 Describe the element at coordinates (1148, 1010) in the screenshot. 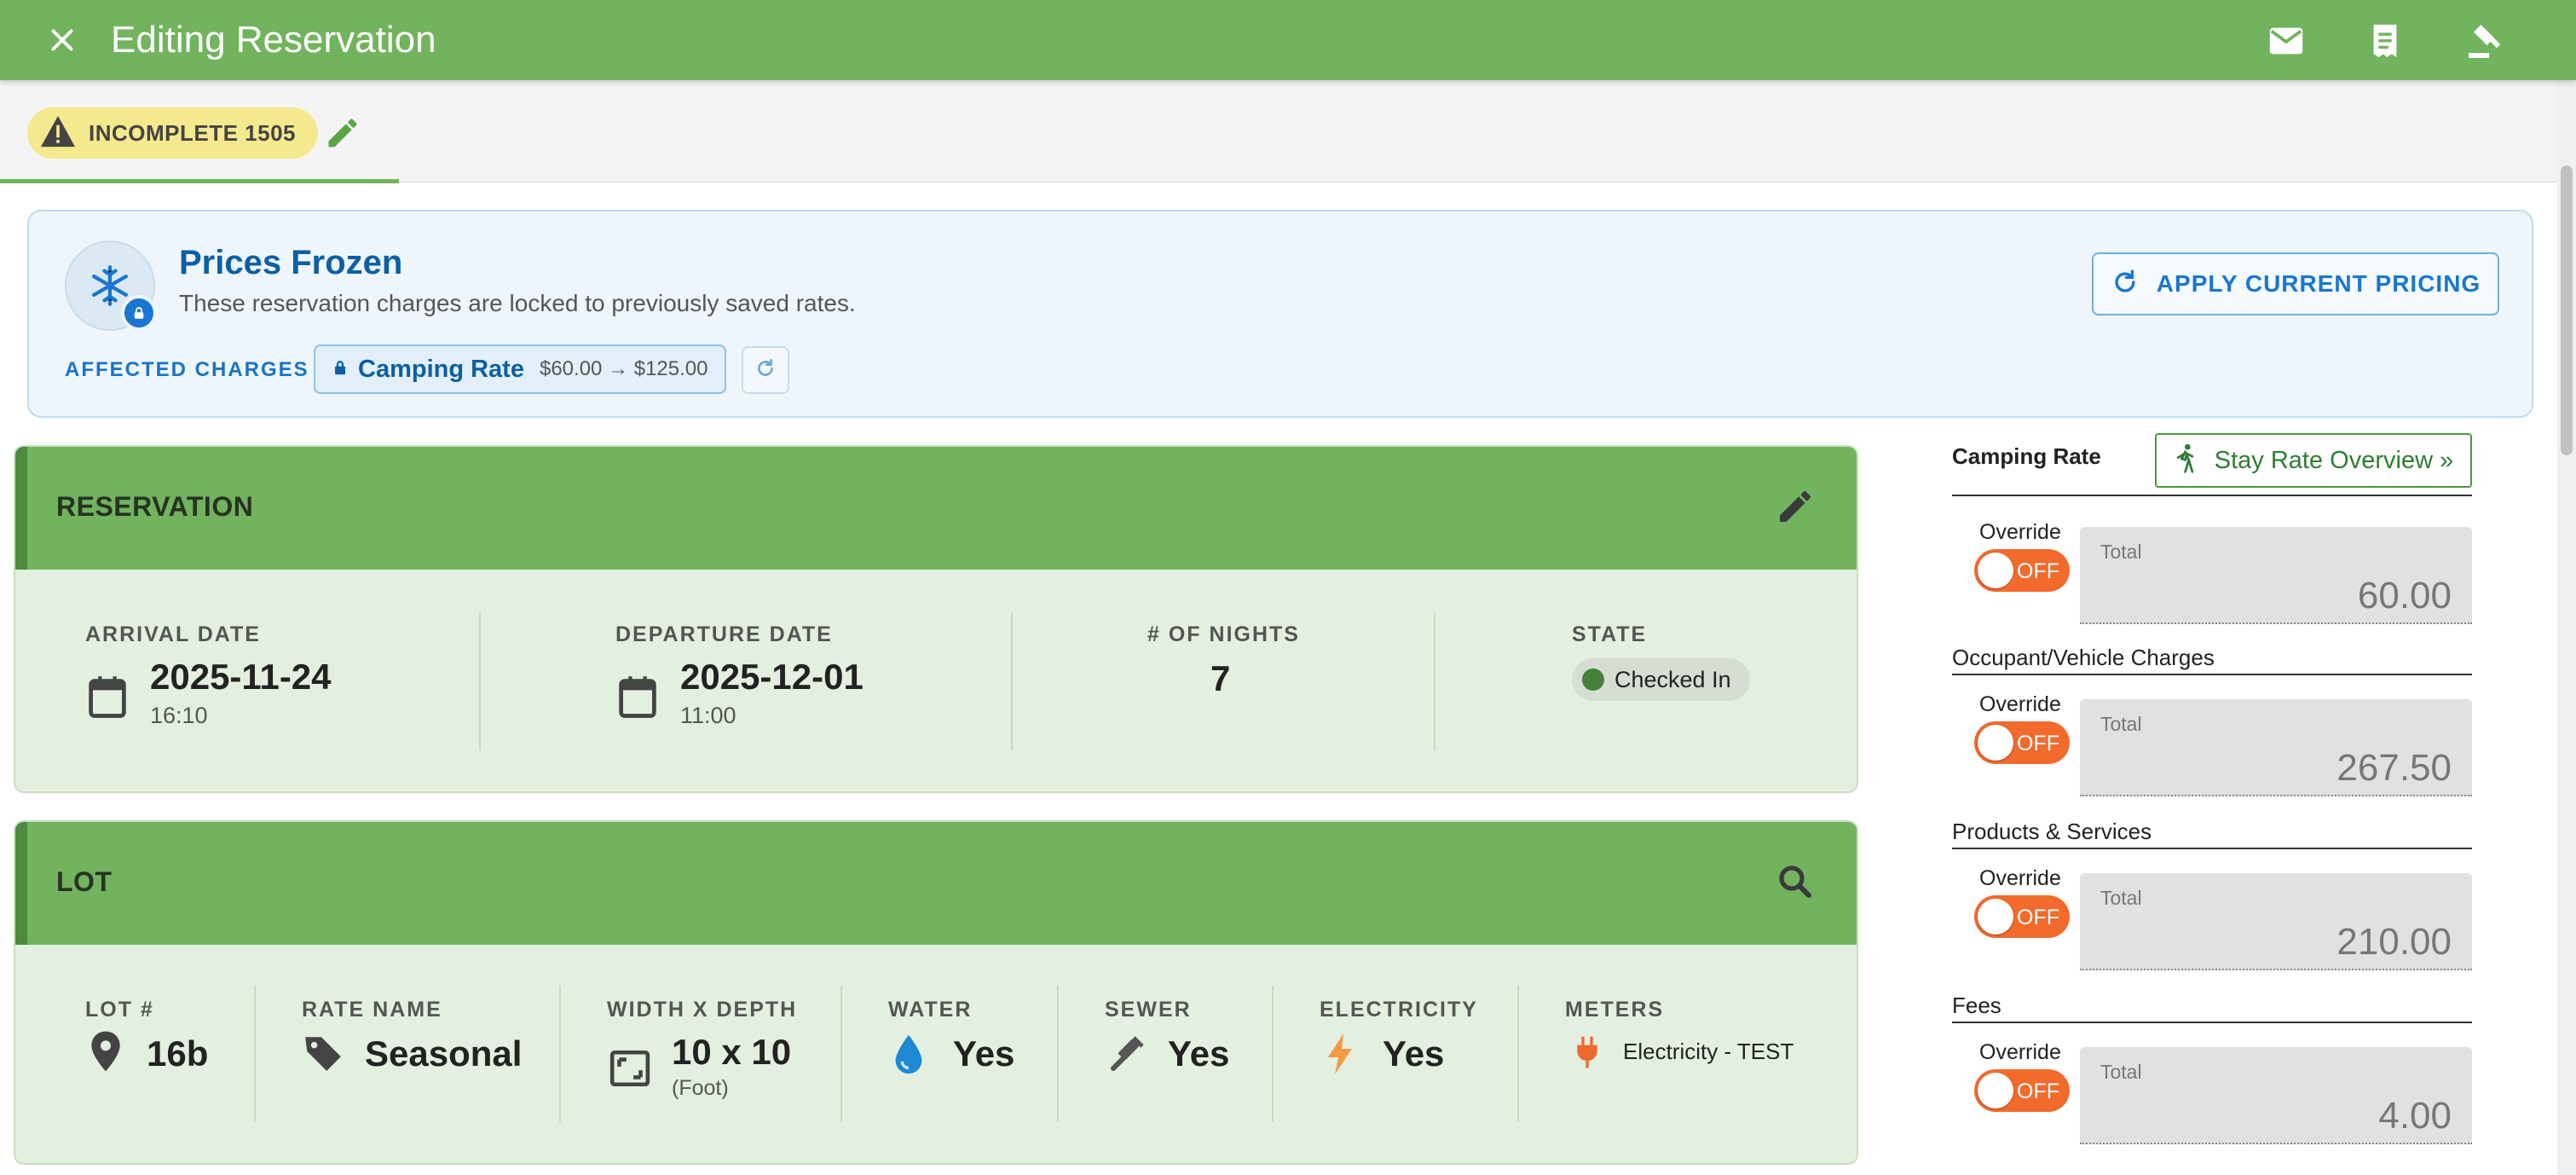

I see `sewer-label-col: SEWER` at that location.